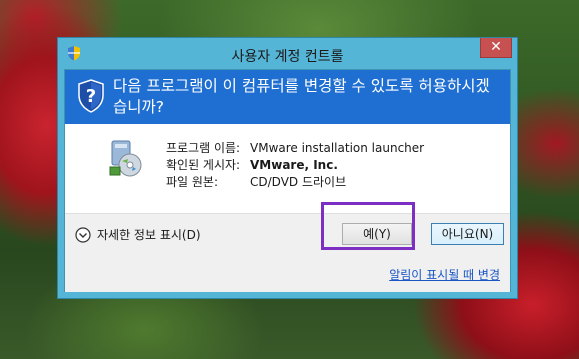  Describe the element at coordinates (125, 158) in the screenshot. I see `program-icon` at that location.